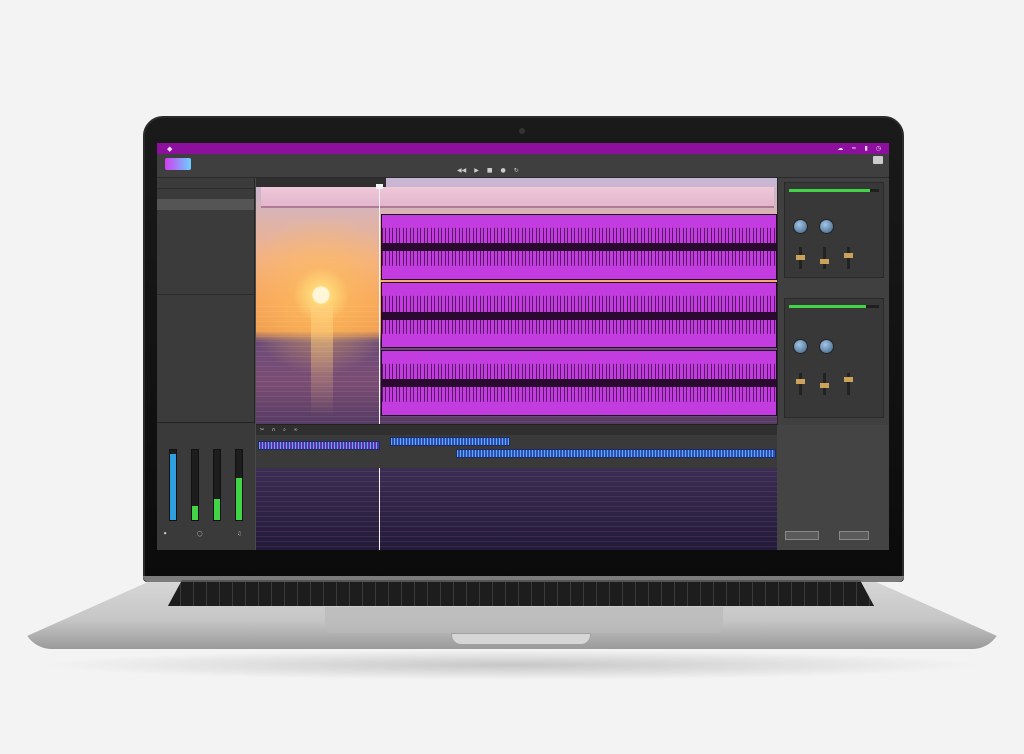  Describe the element at coordinates (503, 170) in the screenshot. I see `record-icon: ●` at that location.